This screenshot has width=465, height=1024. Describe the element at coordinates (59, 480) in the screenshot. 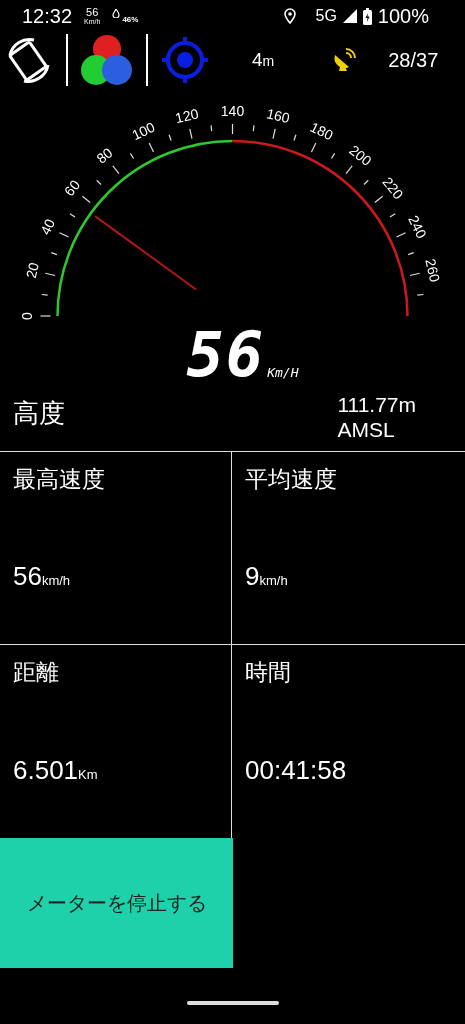

I see `stat-label: 最高速度` at that location.